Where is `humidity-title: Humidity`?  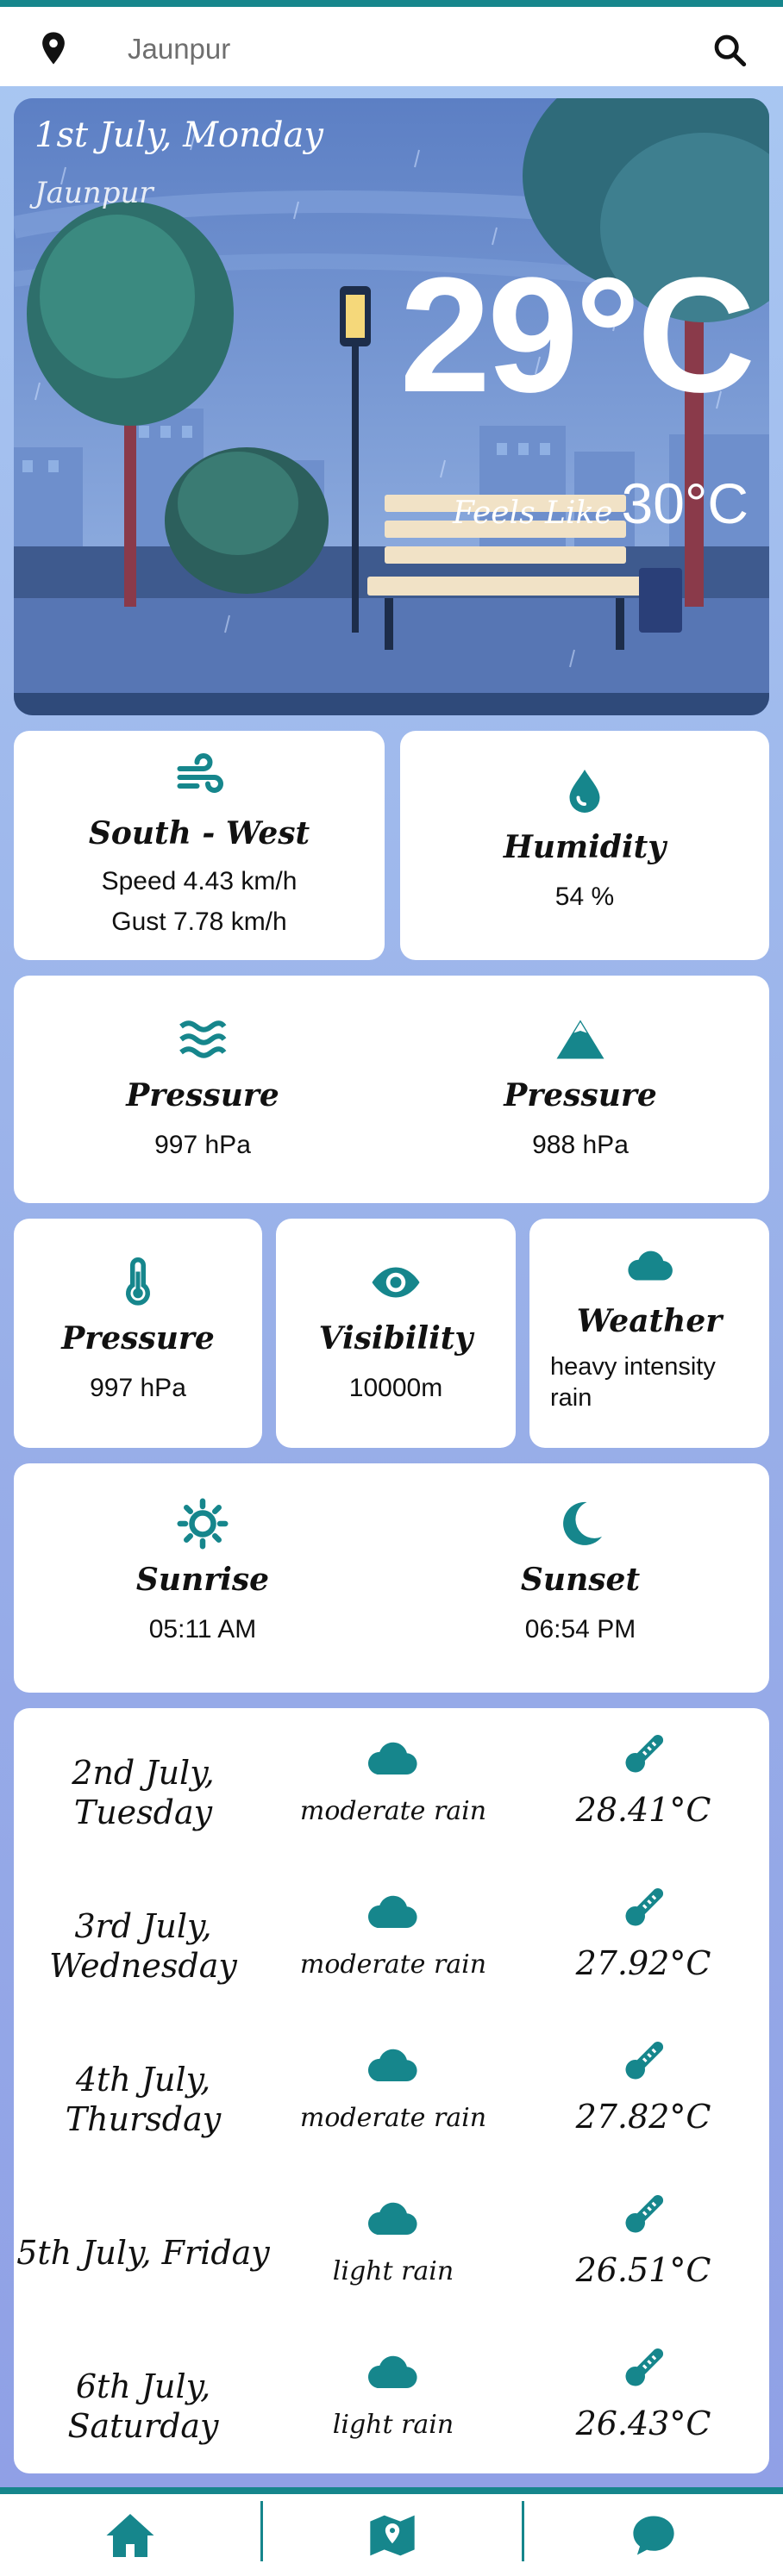
humidity-title: Humidity is located at coordinates (585, 847).